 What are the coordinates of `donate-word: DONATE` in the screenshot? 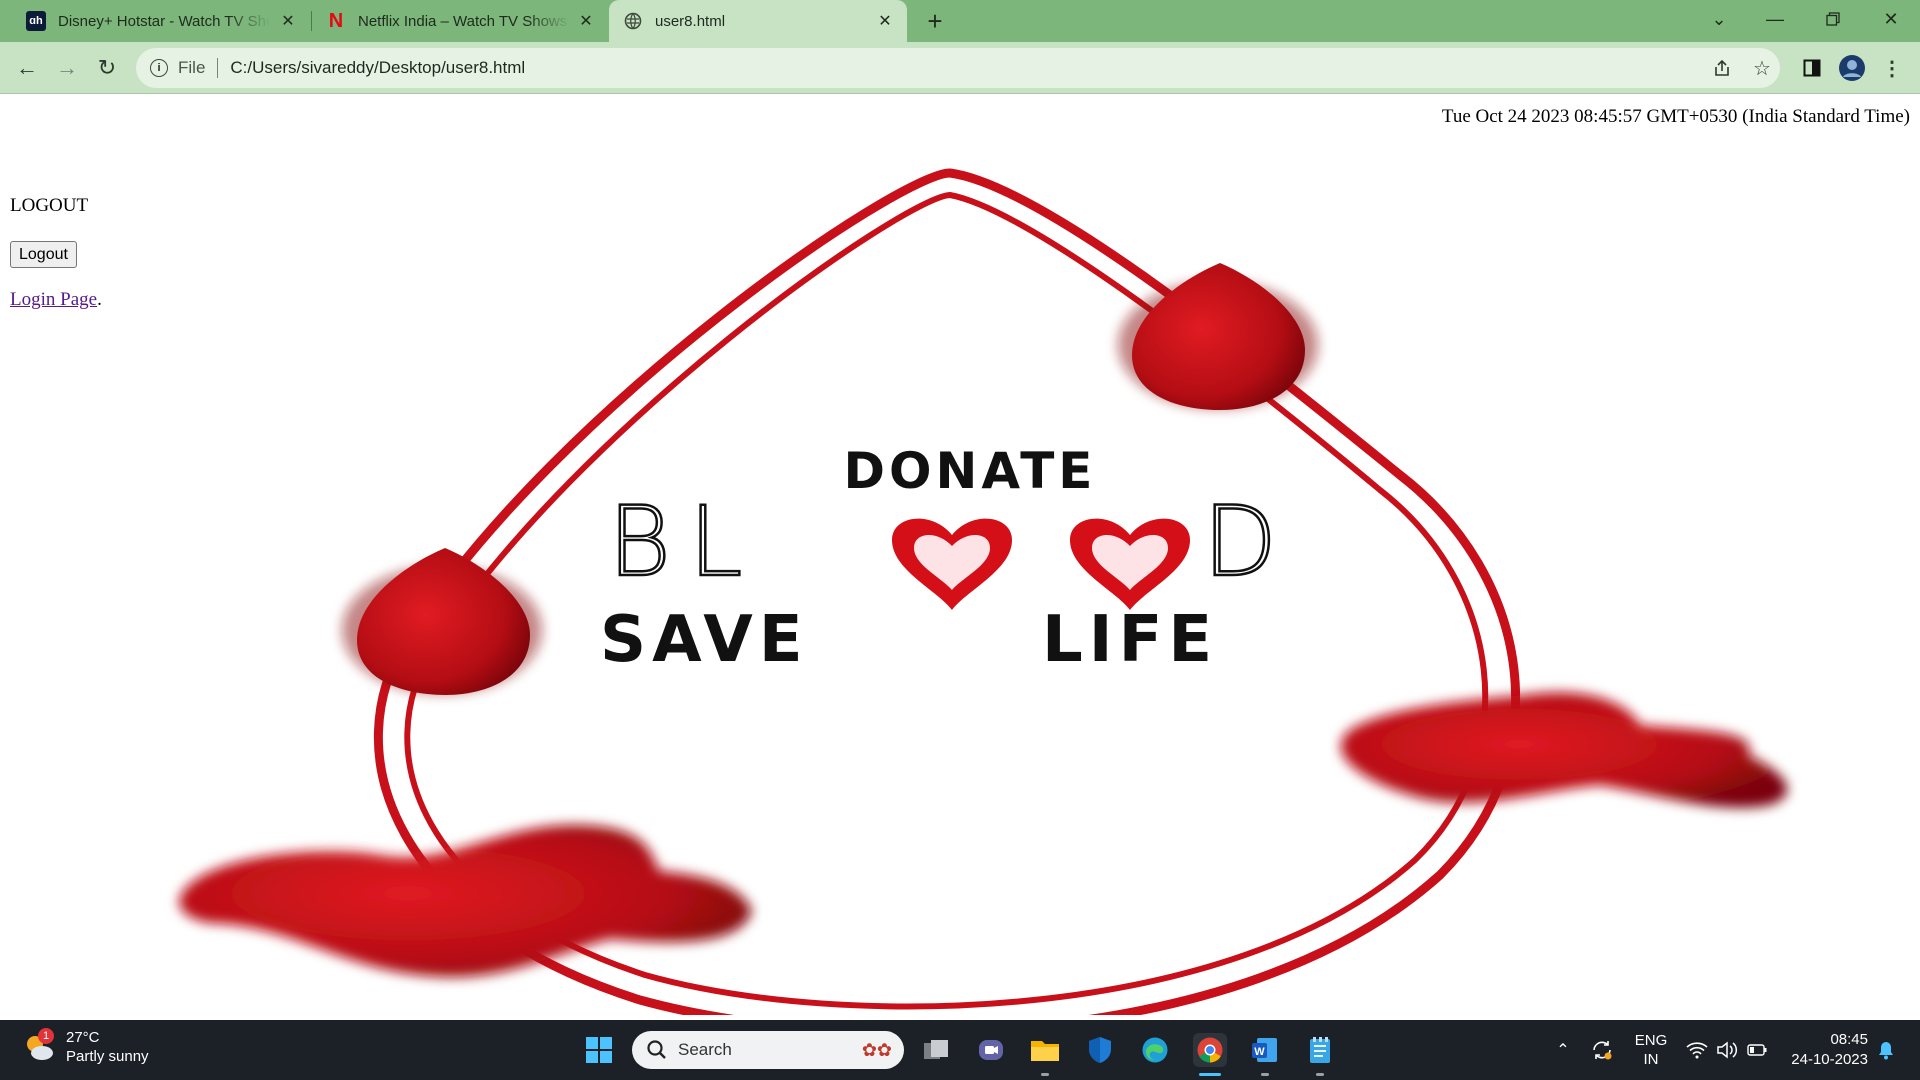 It's located at (970, 471).